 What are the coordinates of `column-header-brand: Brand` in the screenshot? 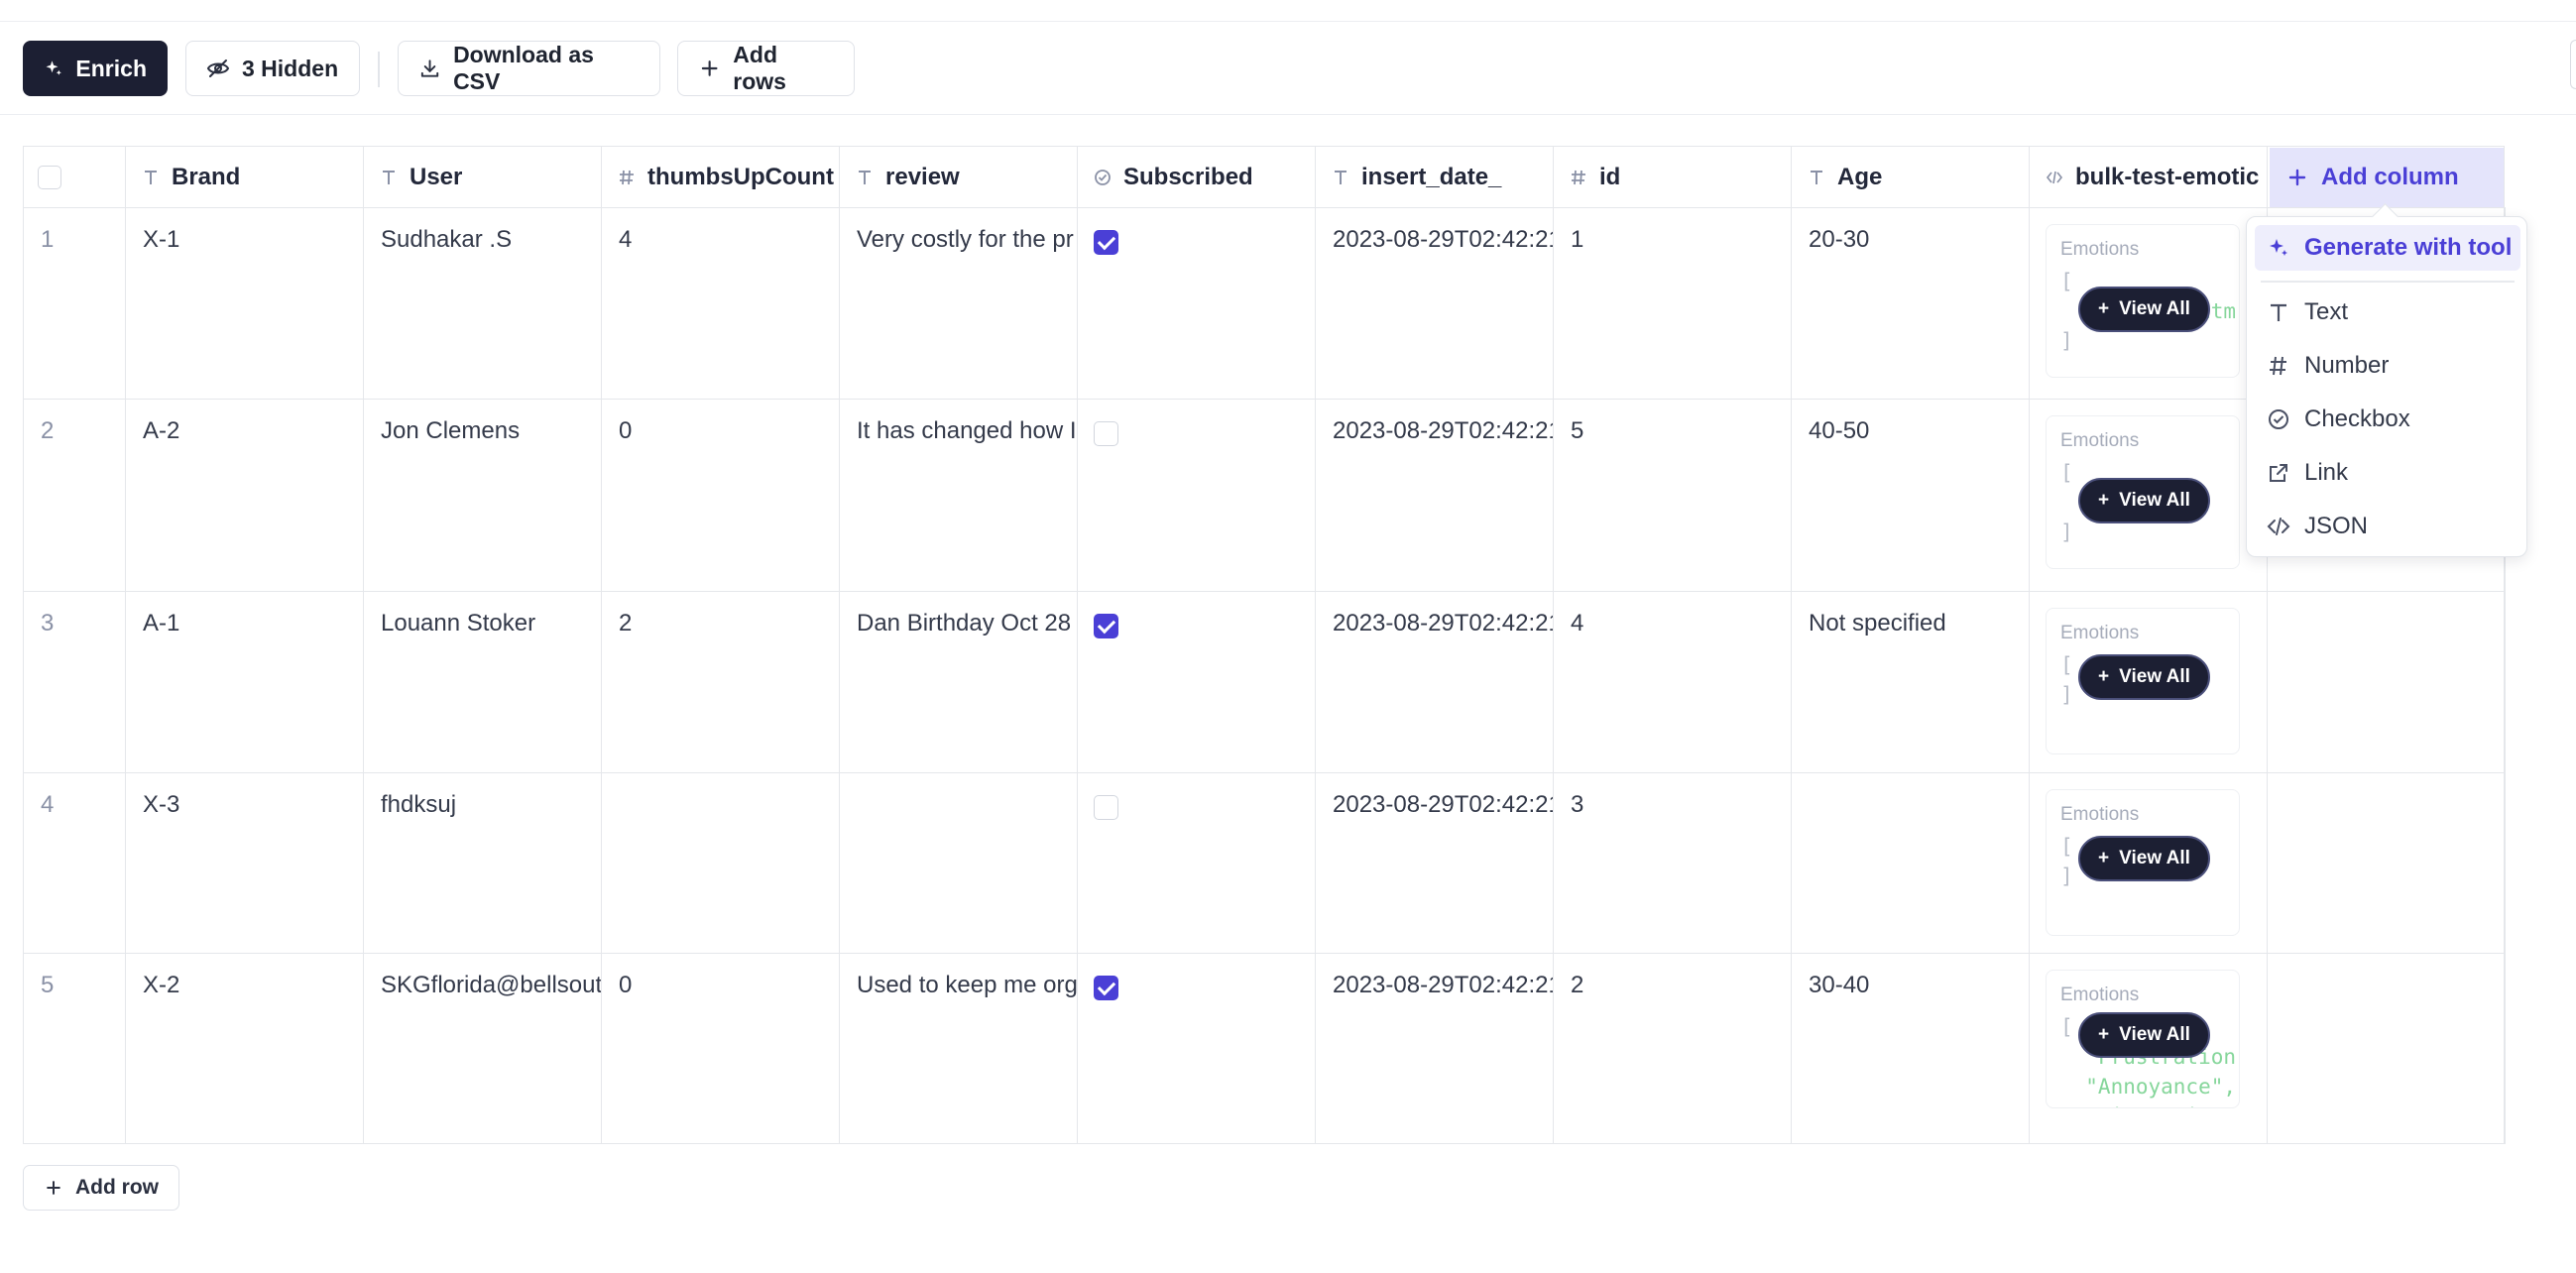 It's located at (245, 177).